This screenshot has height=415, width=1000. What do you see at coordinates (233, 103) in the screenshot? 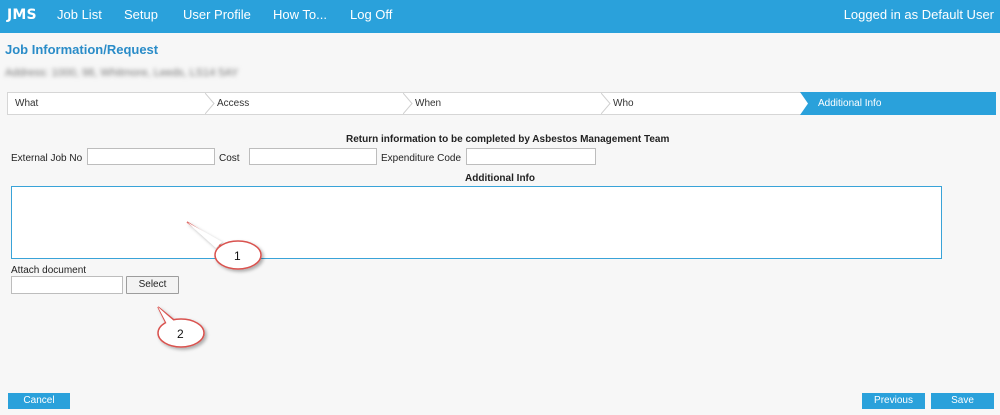
I see `wizard-step-access: Access` at bounding box center [233, 103].